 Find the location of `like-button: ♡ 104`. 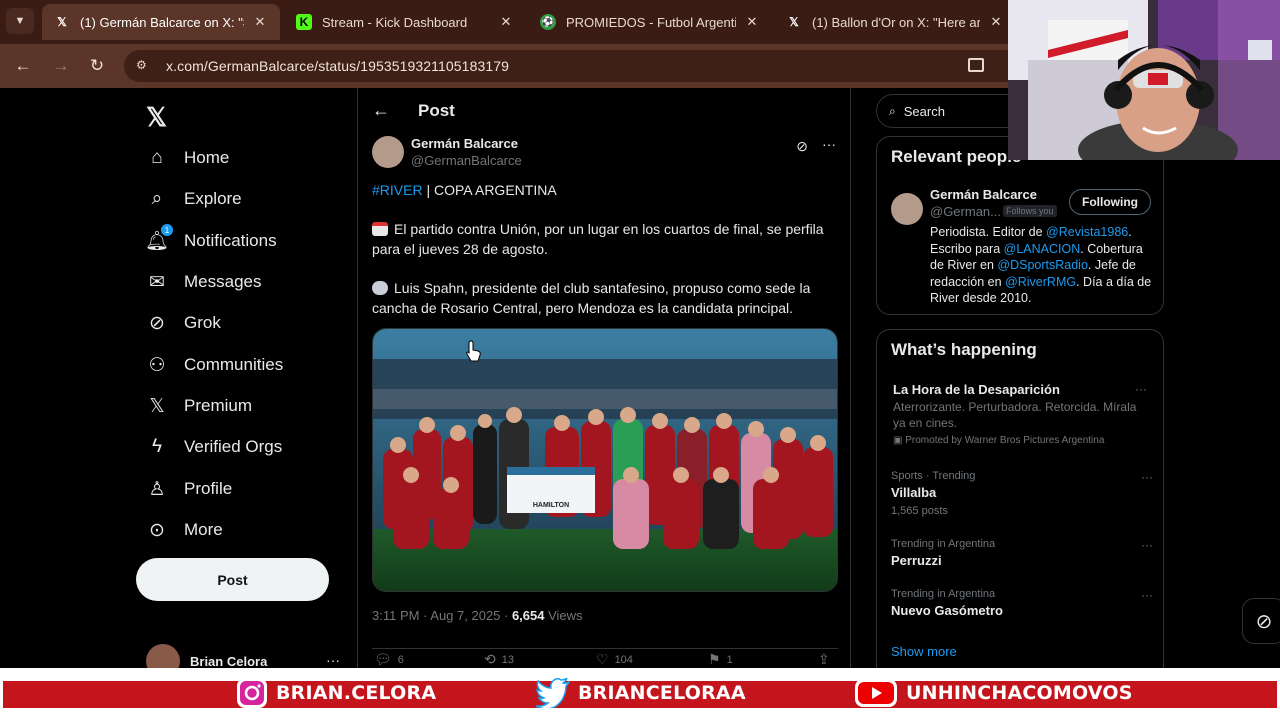

like-button: ♡ 104 is located at coordinates (614, 659).